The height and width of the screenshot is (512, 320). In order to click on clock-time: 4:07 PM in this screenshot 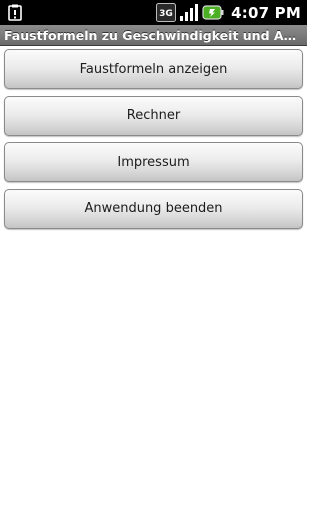, I will do `click(266, 12)`.